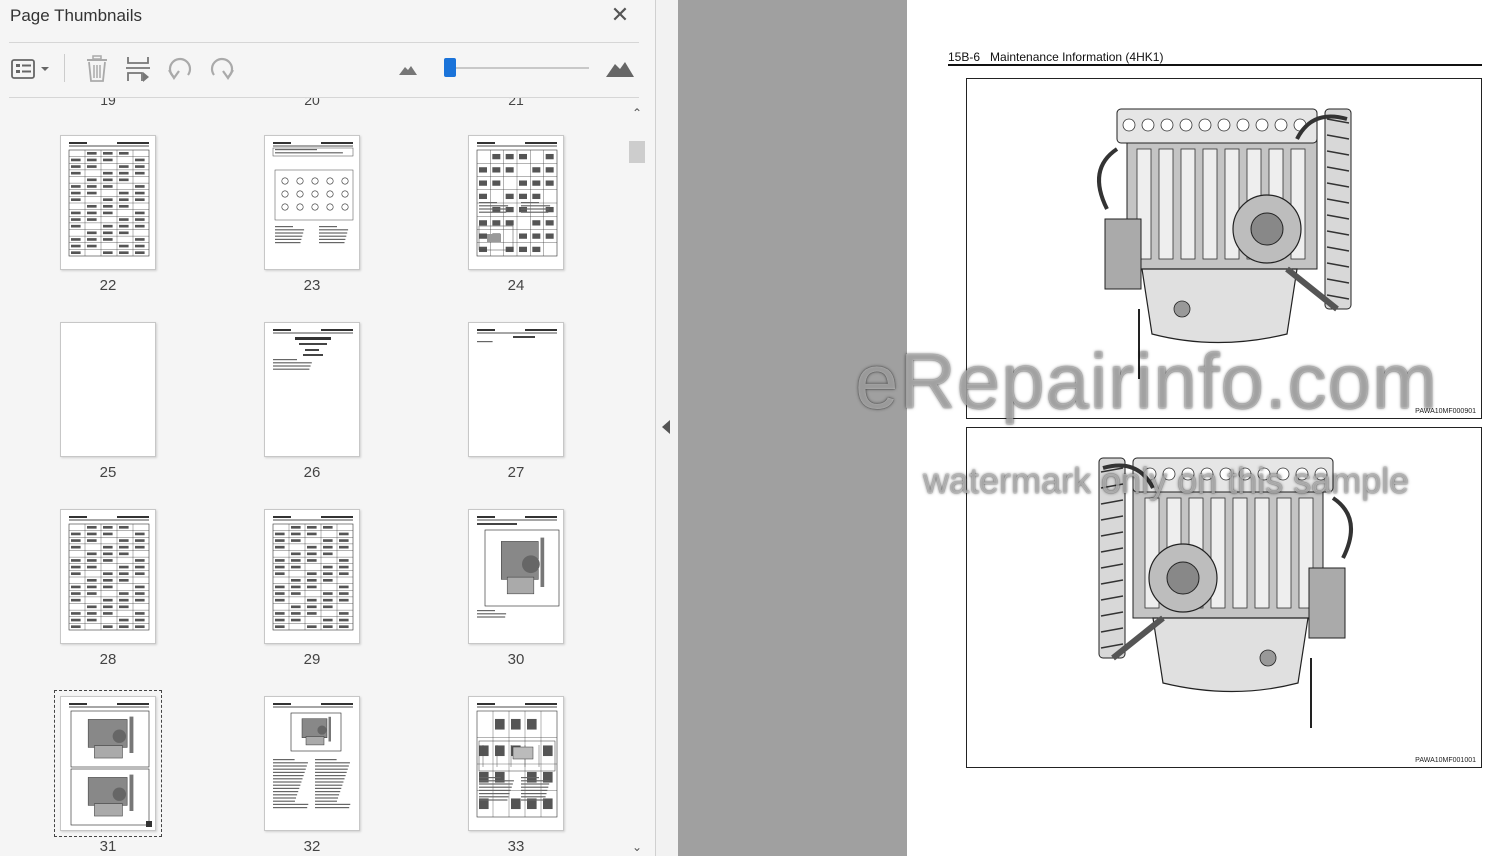  I want to click on zoom-slider-handle, so click(450, 67).